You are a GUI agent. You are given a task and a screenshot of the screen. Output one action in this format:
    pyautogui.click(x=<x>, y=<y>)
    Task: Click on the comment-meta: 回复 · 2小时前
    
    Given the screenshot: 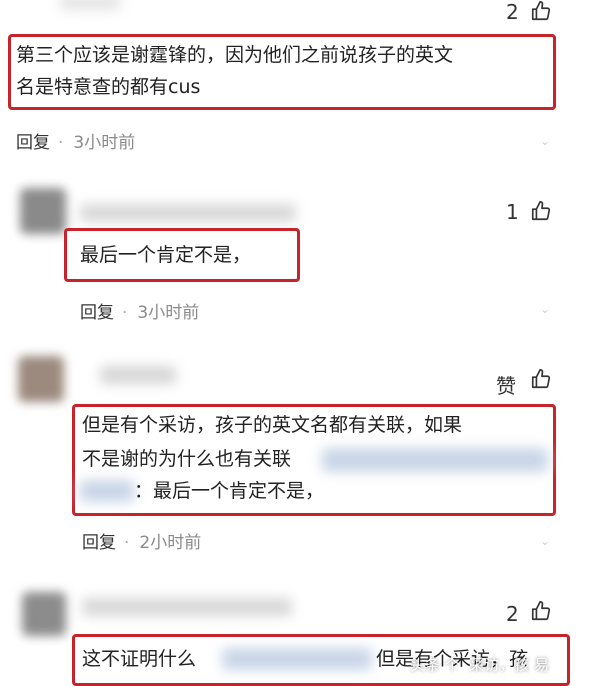 What is the action you would take?
    pyautogui.click(x=141, y=540)
    